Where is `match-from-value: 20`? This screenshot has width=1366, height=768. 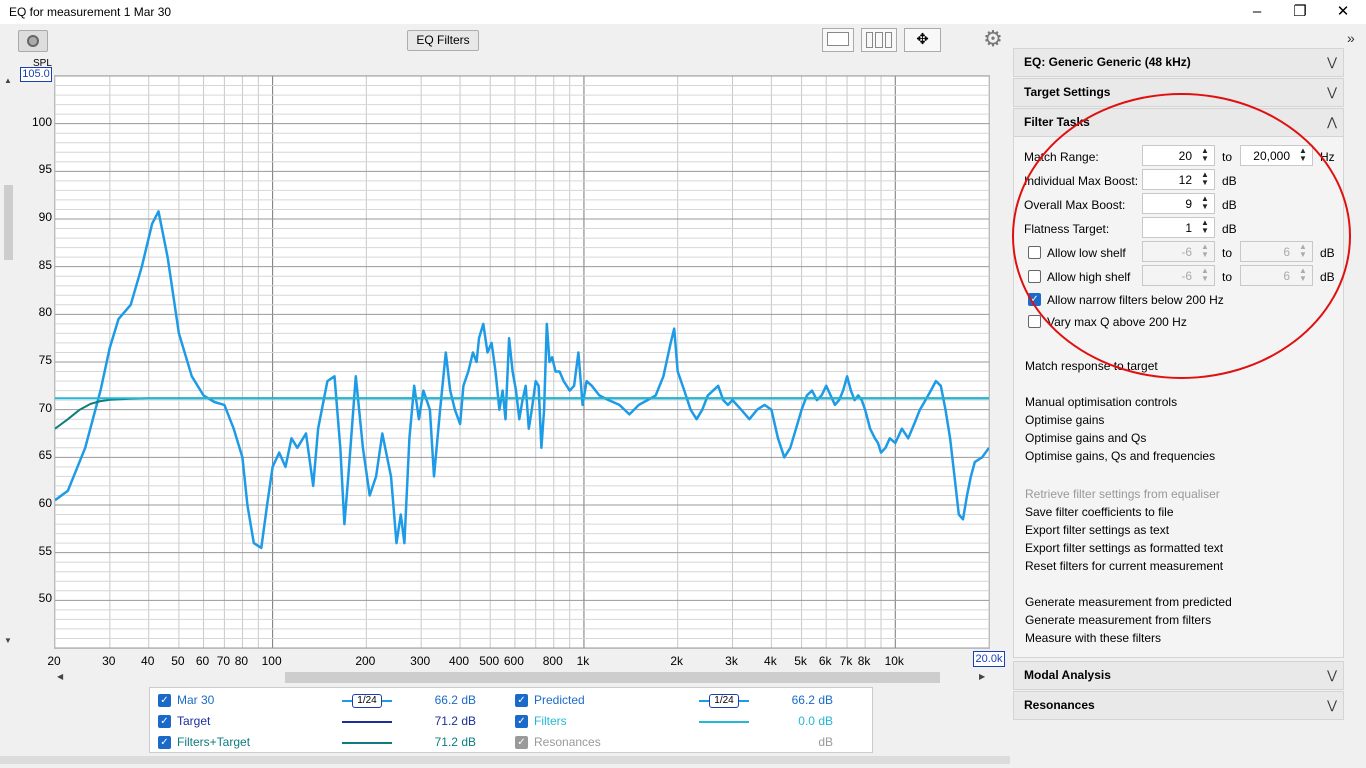
match-from-value: 20 is located at coordinates (1185, 156).